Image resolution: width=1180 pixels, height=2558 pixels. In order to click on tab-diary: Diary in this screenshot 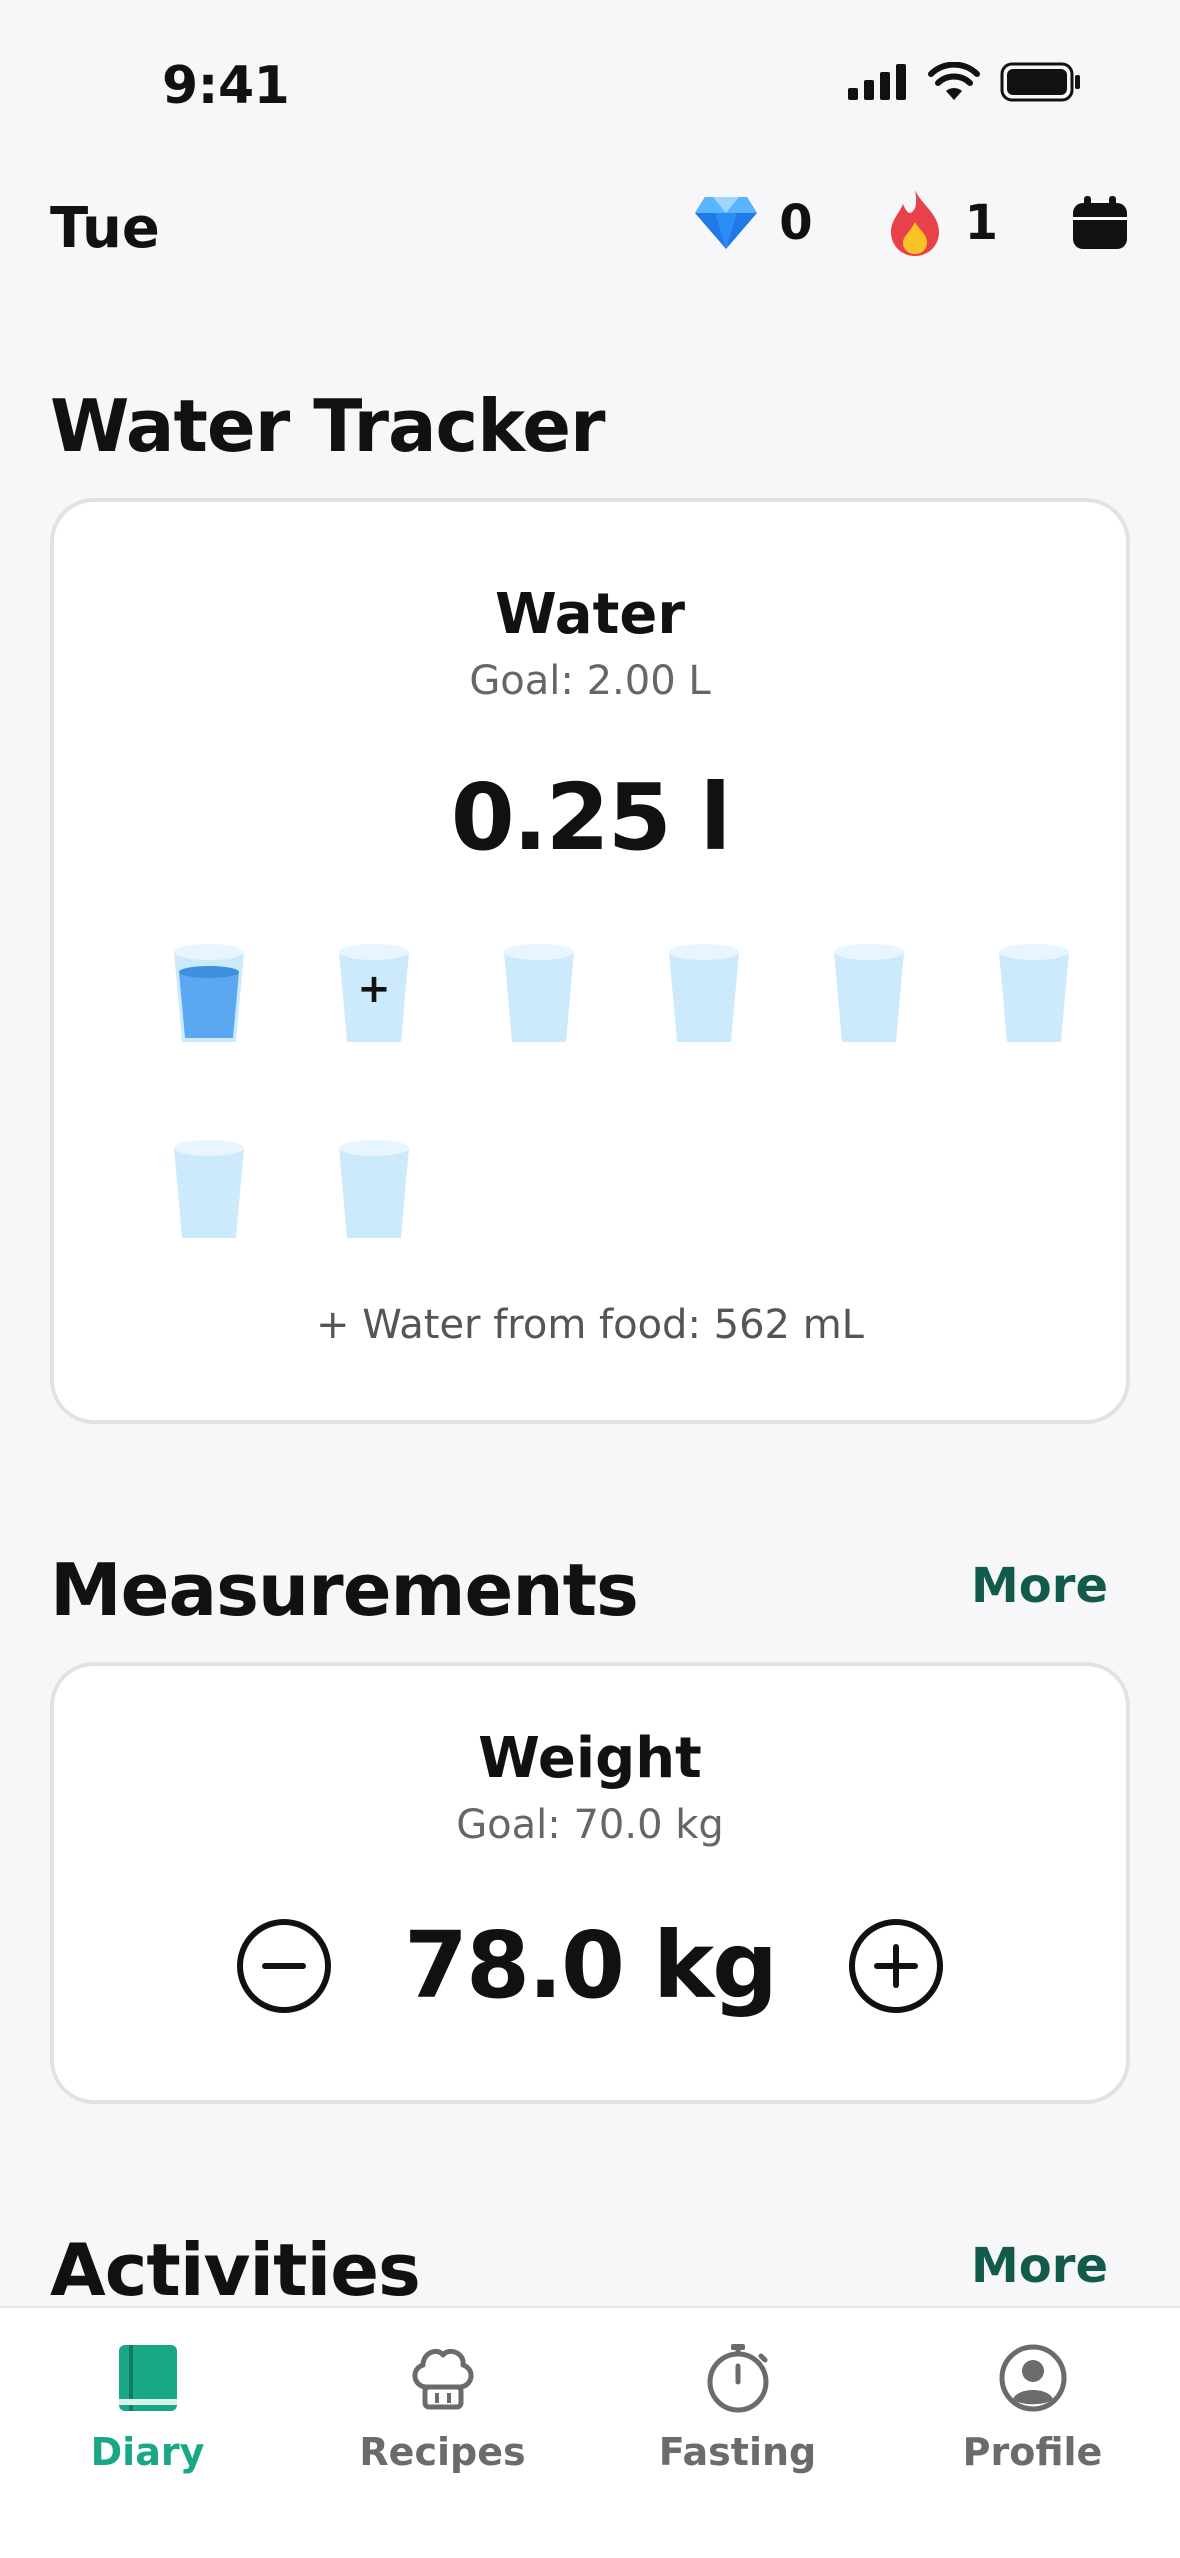, I will do `click(147, 2407)`.